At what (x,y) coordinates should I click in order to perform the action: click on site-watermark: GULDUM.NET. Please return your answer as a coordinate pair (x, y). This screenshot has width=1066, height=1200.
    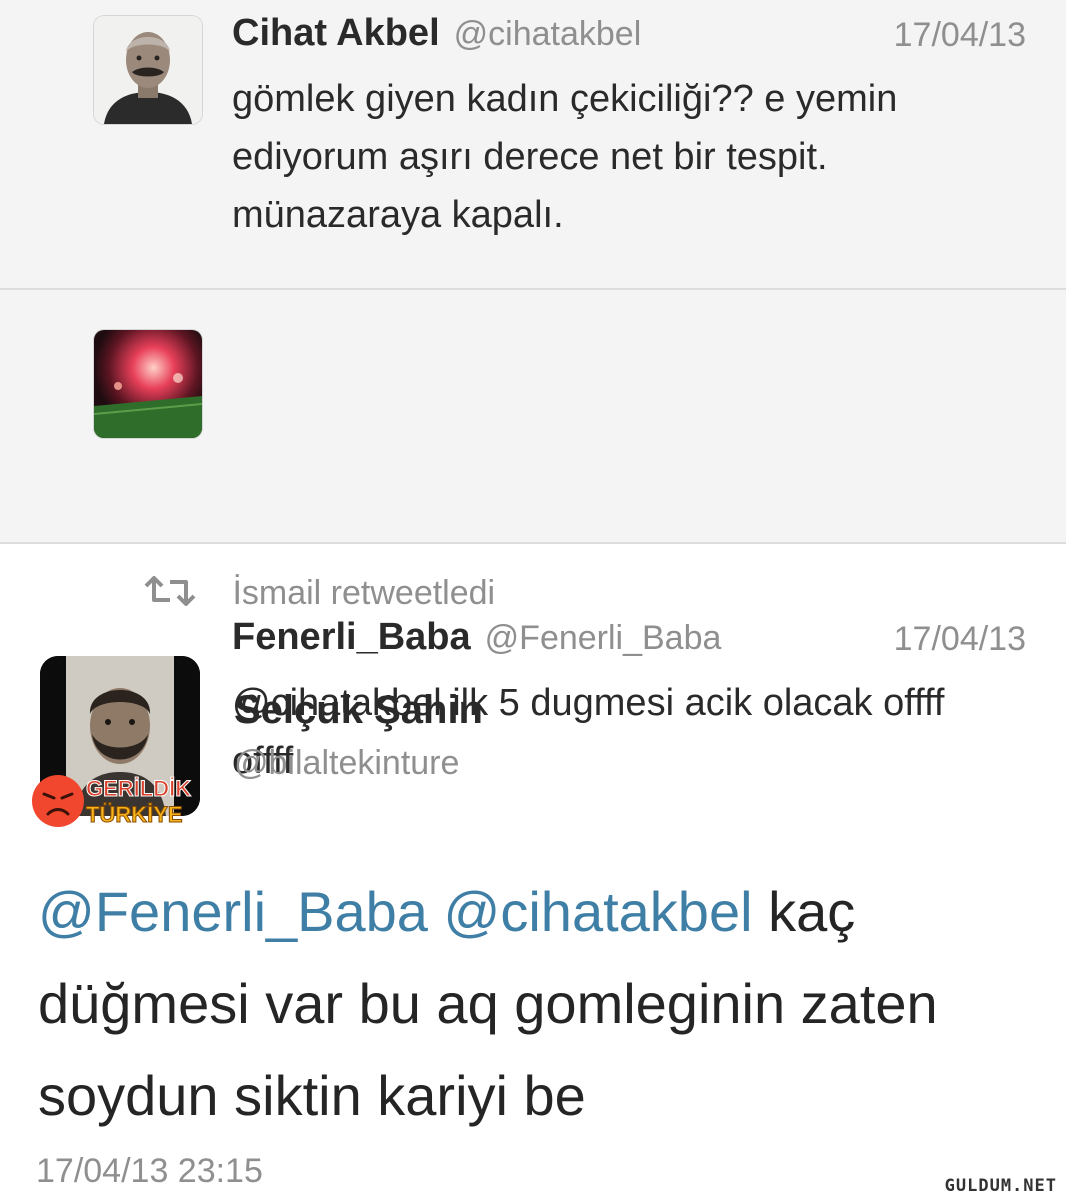
    Looking at the image, I should click on (1000, 1186).